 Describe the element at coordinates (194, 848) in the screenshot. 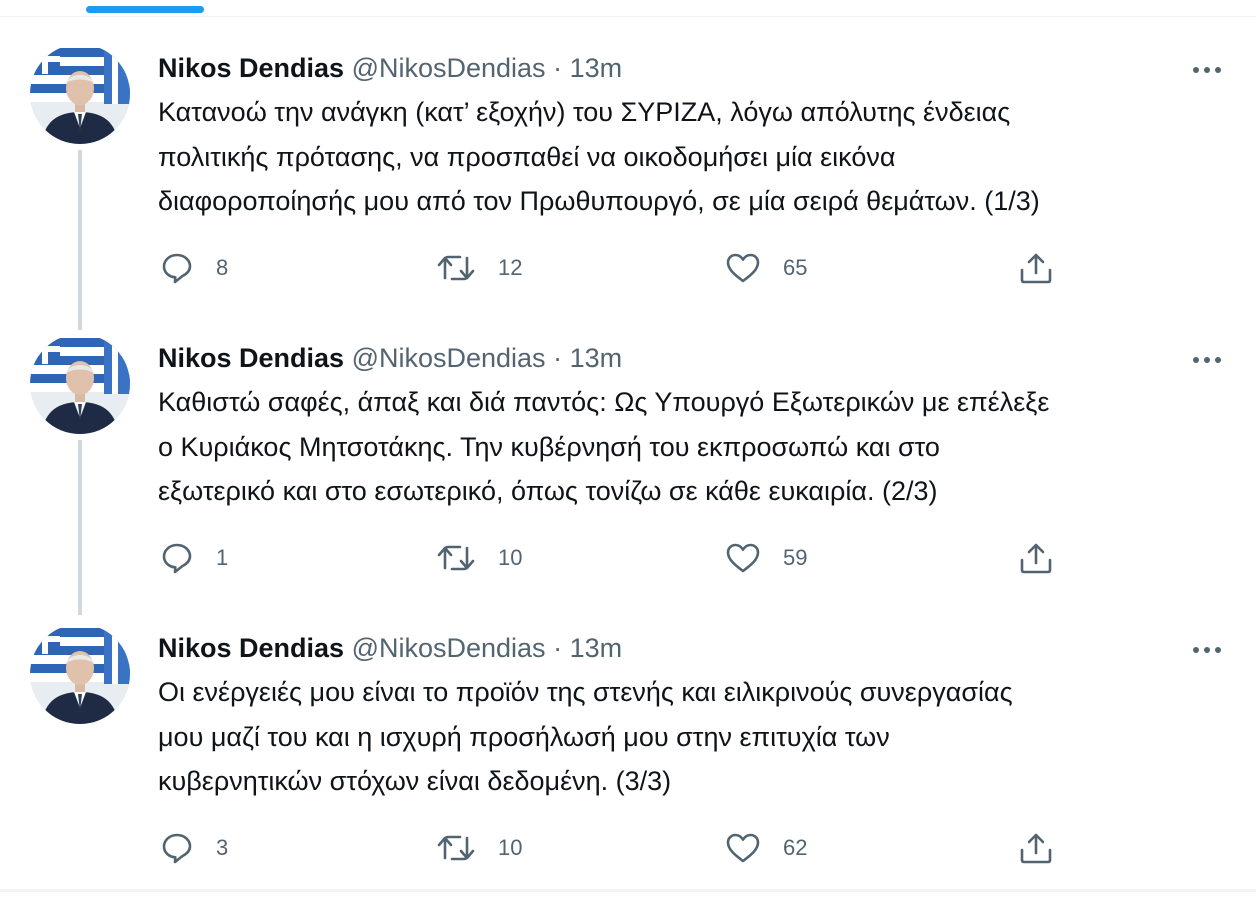

I see `reply-button: 3` at that location.